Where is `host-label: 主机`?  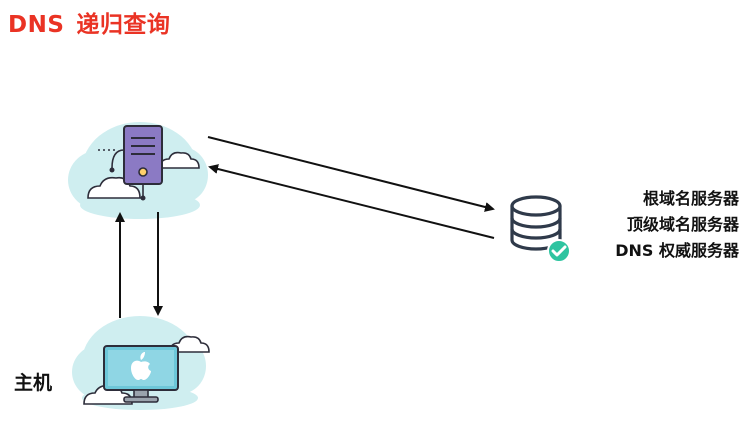
host-label: 主机 is located at coordinates (33, 383).